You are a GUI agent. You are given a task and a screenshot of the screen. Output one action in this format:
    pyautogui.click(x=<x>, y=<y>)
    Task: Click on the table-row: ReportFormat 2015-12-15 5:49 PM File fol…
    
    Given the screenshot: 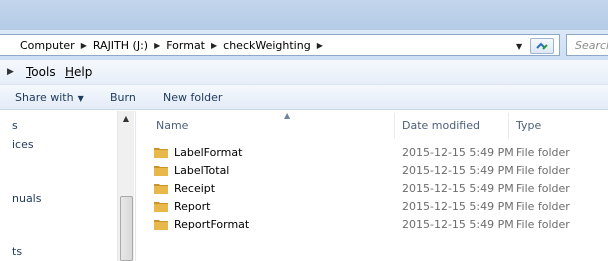 What is the action you would take?
    pyautogui.click(x=372, y=225)
    